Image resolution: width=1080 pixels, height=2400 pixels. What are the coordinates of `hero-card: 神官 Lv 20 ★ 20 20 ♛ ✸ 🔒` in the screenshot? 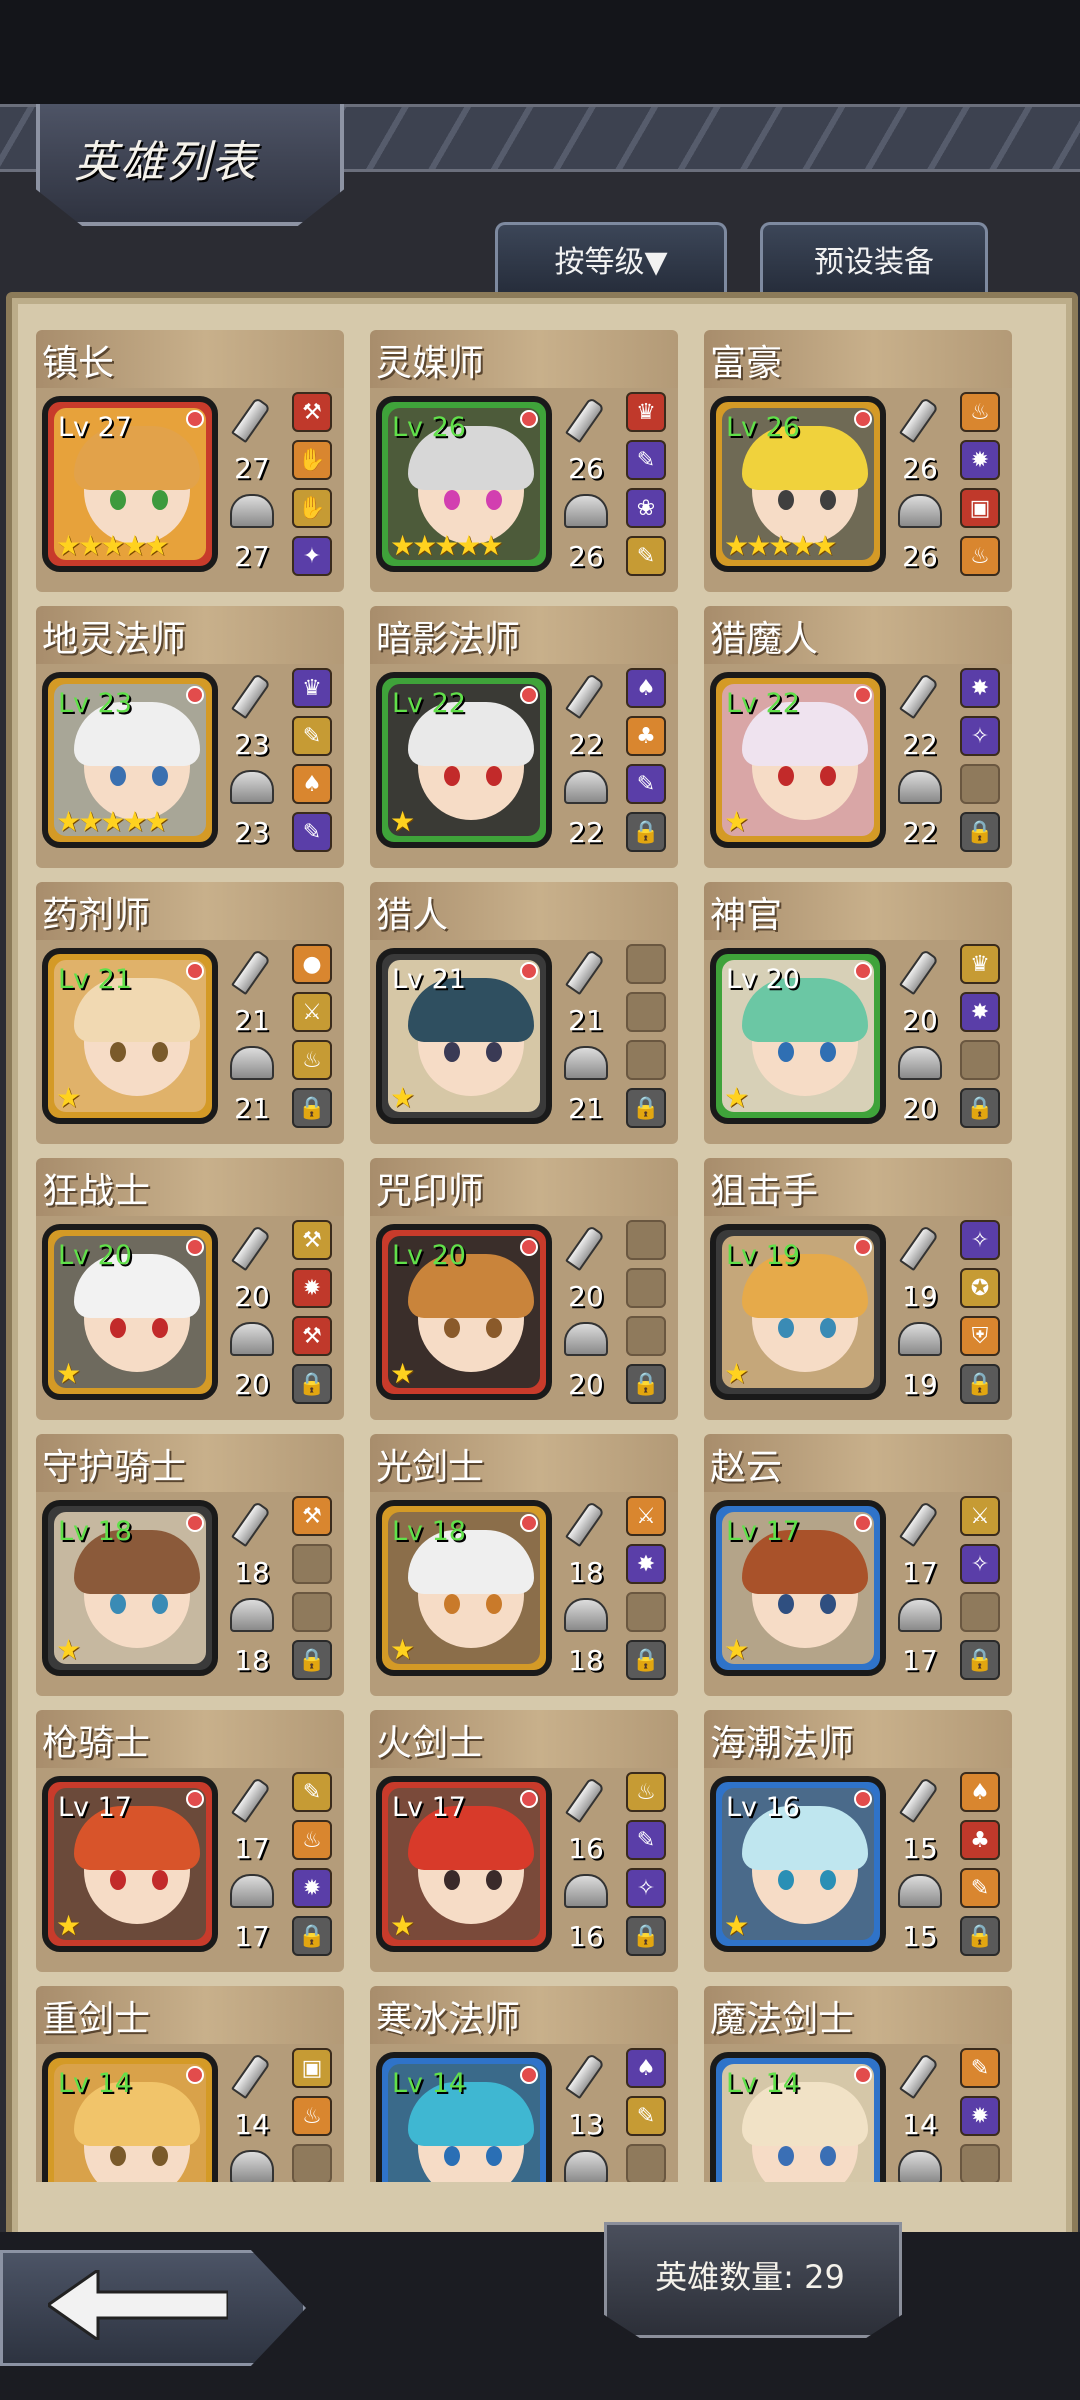 It's located at (858, 1013).